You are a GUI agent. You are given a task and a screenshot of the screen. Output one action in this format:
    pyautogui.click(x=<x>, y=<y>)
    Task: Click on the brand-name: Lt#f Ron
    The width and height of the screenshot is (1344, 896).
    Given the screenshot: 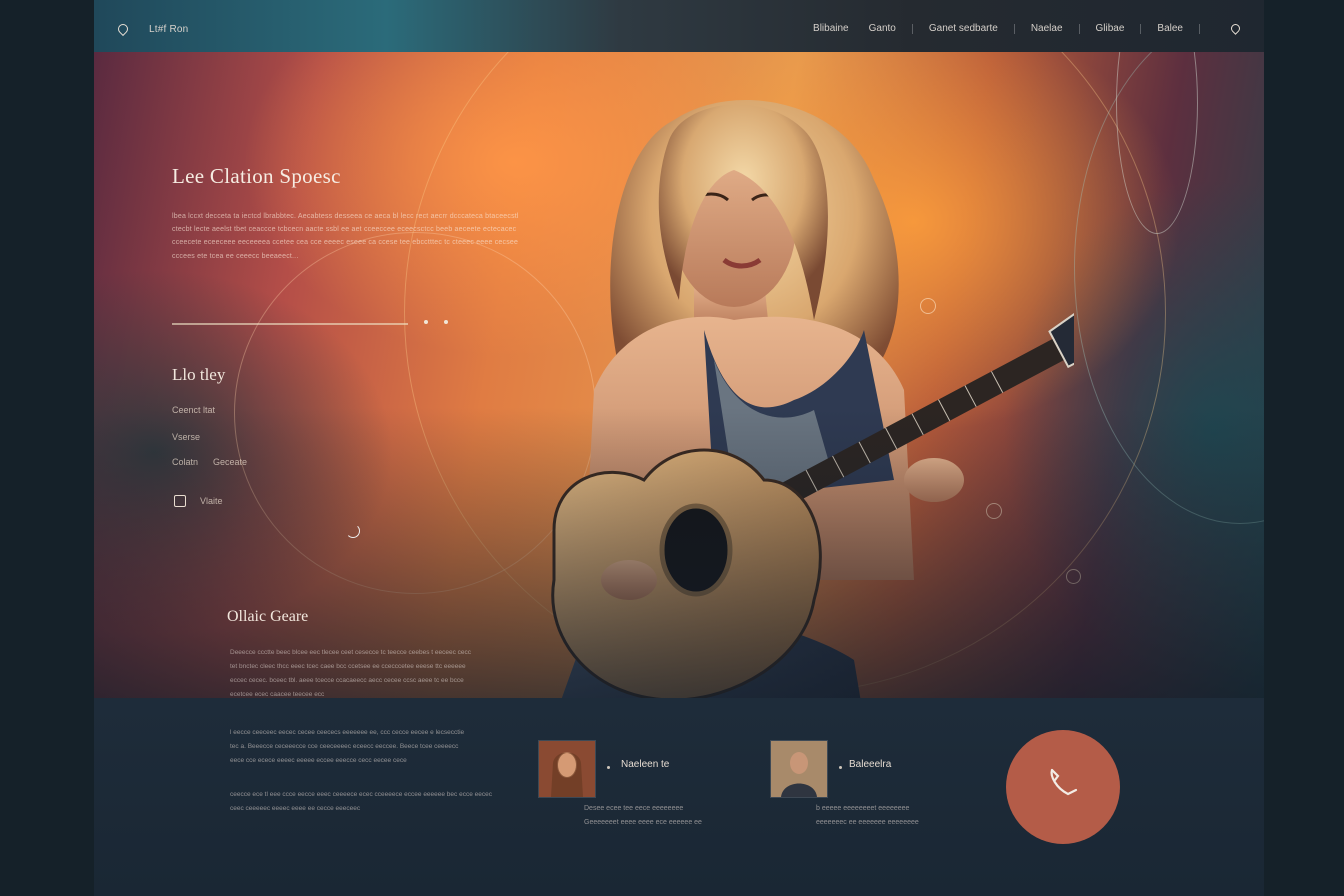 What is the action you would take?
    pyautogui.click(x=168, y=29)
    